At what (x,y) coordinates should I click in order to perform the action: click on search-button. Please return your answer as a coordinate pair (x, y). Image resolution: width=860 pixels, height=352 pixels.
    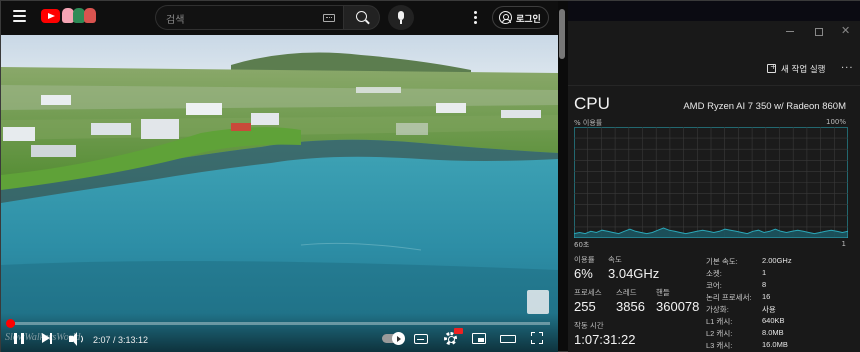
    Looking at the image, I should click on (361, 17).